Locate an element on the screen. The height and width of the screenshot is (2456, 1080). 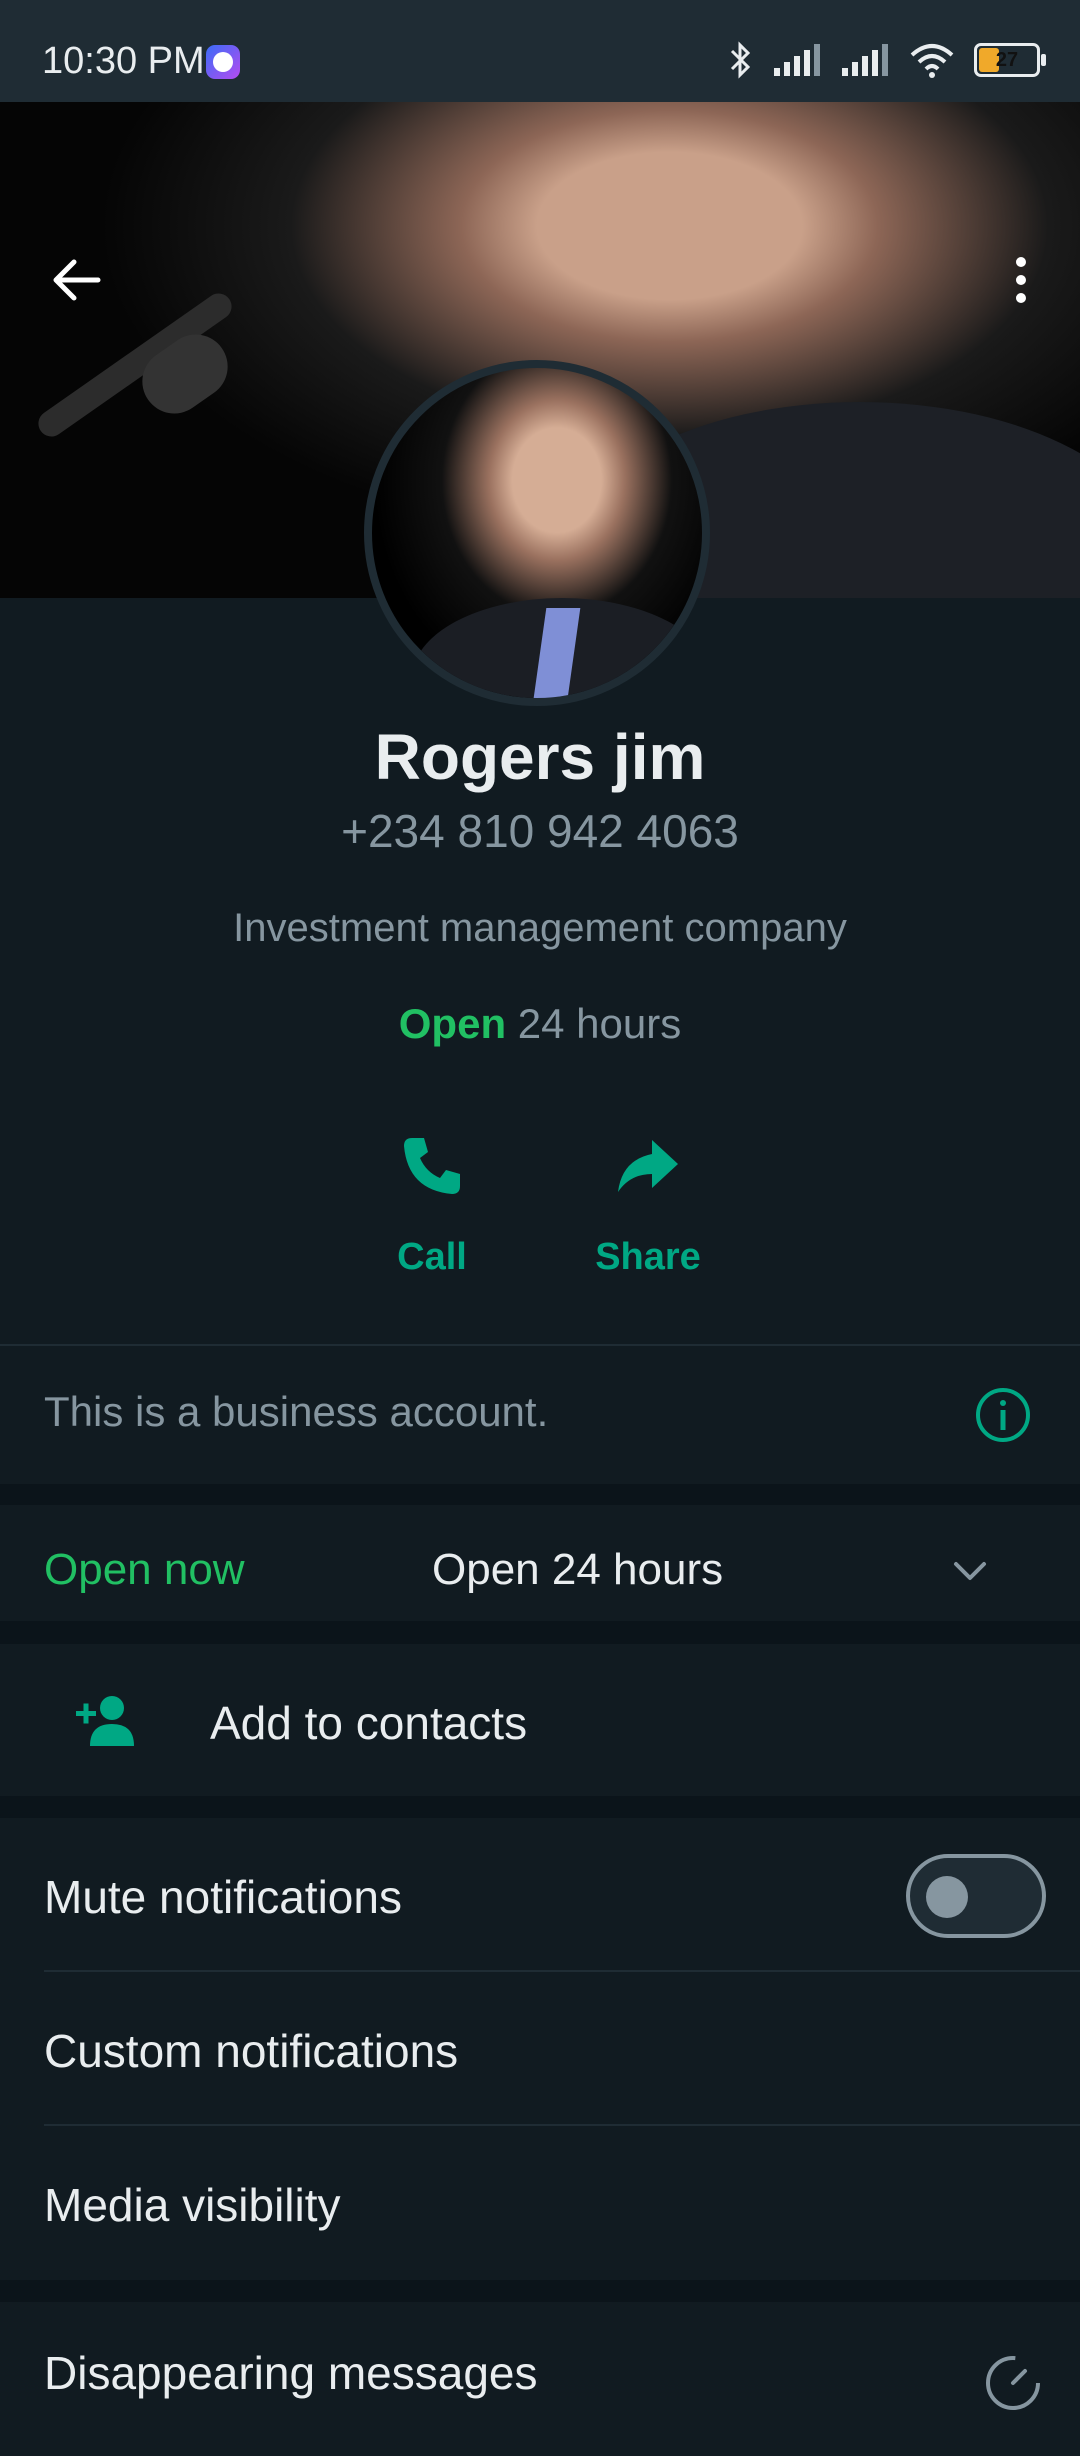
business-hours-row: Open now Open 24 hours is located at coordinates (540, 1563).